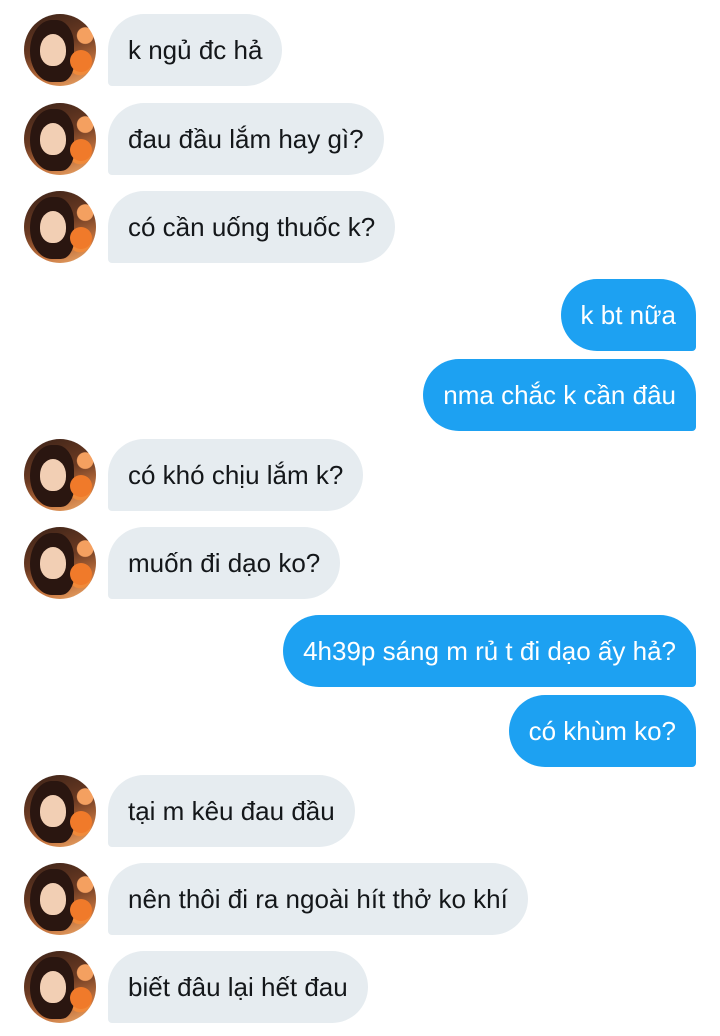  I want to click on message-bubble: k ngủ đc hả, so click(195, 50).